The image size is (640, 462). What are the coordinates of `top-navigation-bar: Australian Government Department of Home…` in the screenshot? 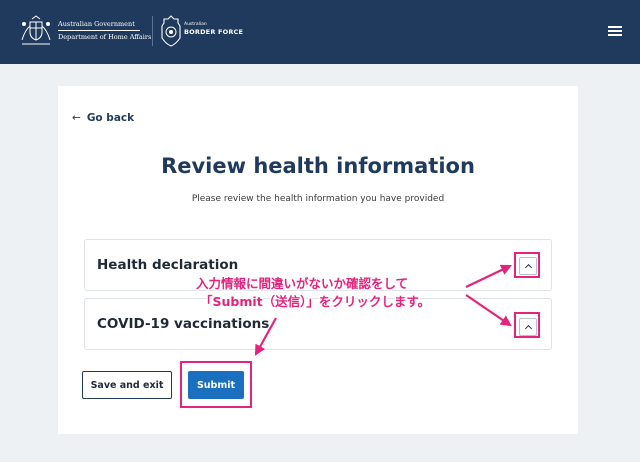 It's located at (320, 32).